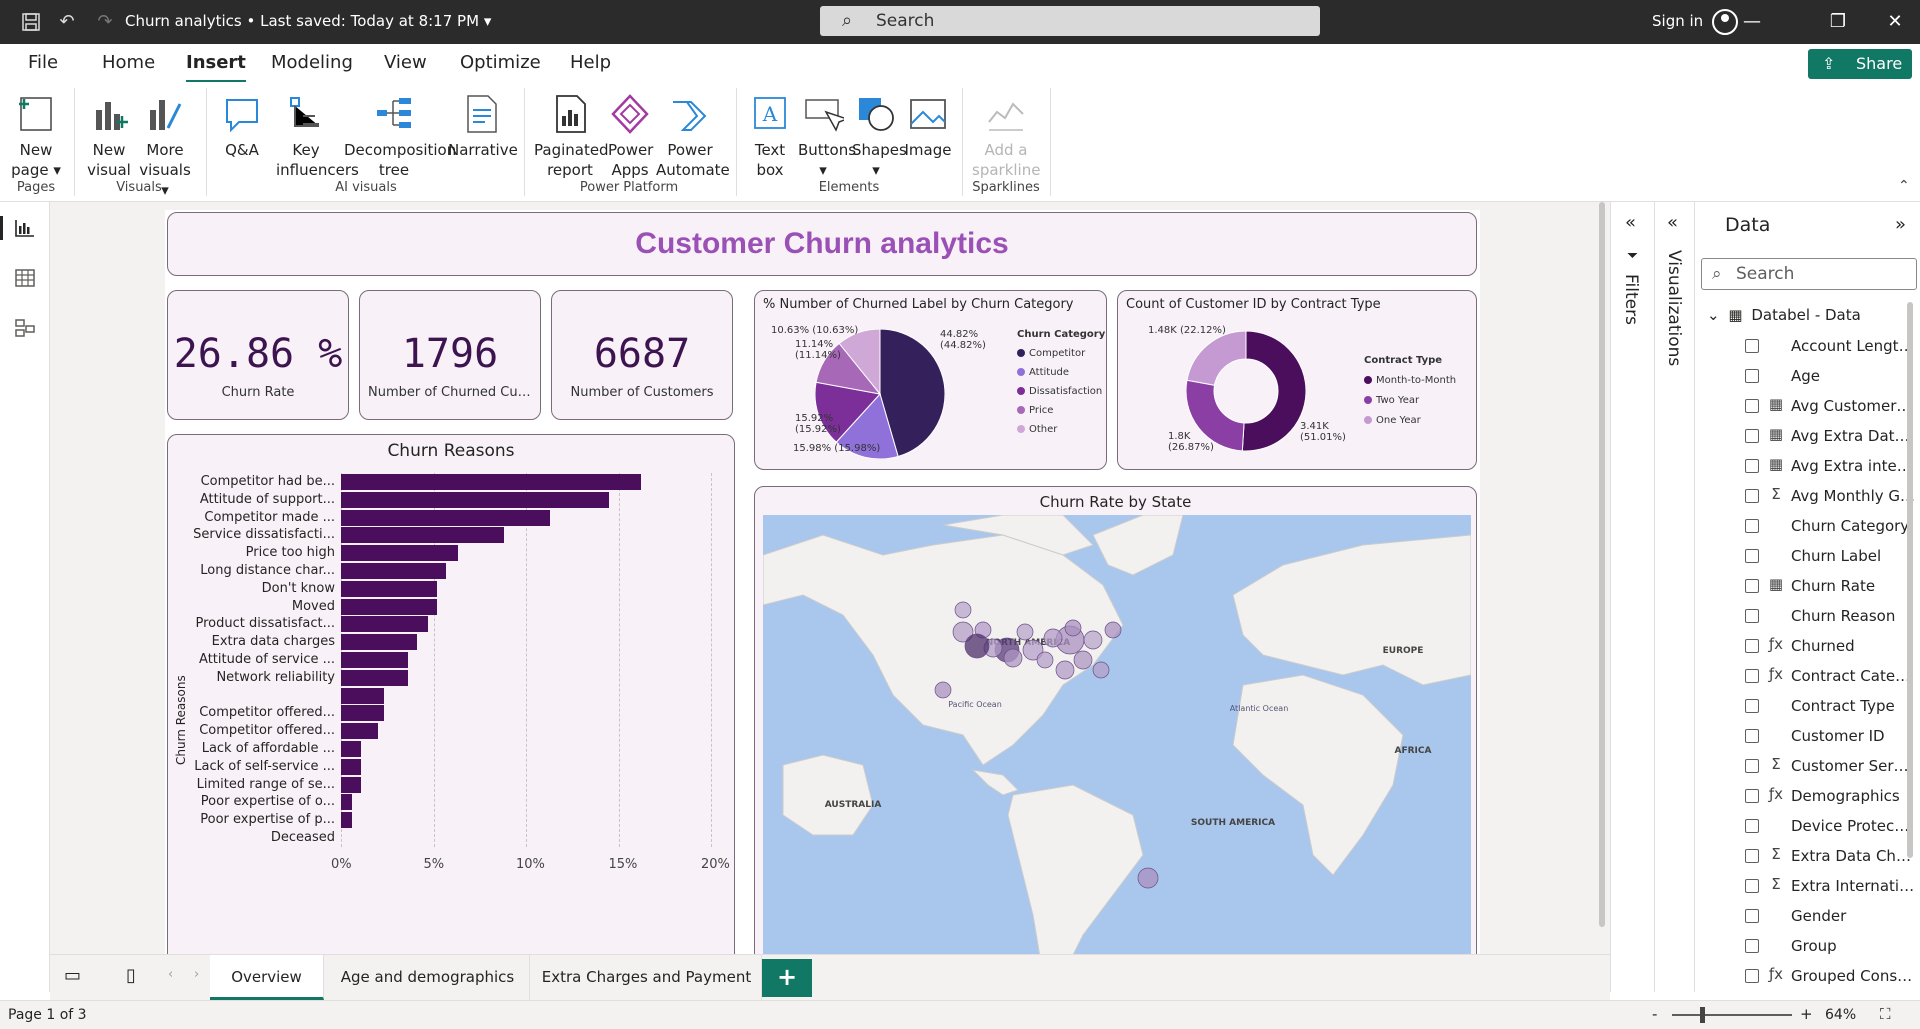 The height and width of the screenshot is (1029, 1920). I want to click on image-button: Image, so click(928, 126).